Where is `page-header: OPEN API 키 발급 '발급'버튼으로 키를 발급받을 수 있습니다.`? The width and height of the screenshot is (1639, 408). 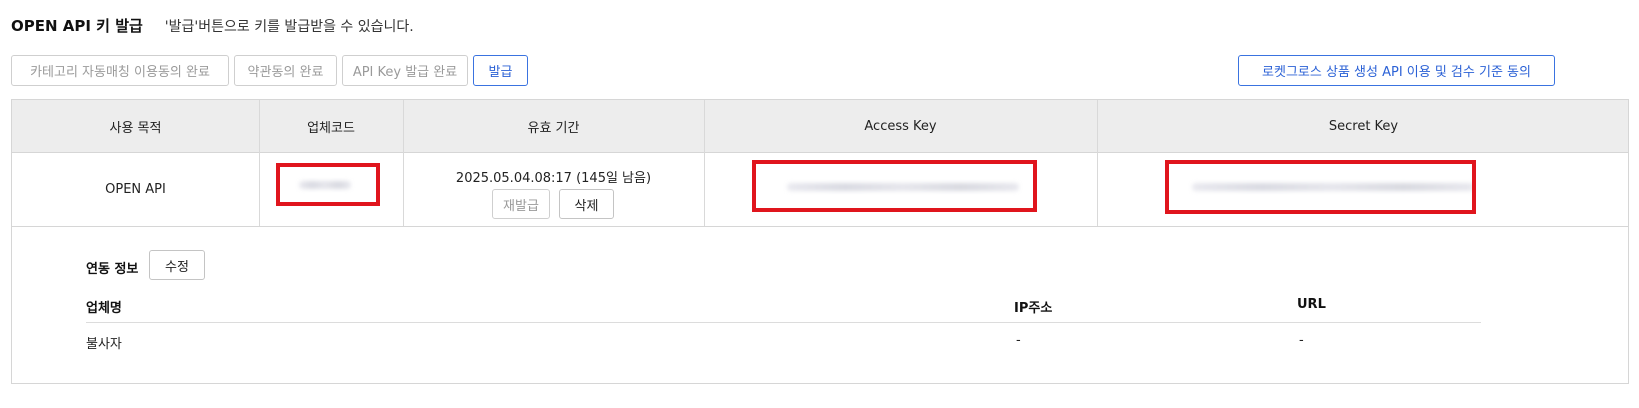
page-header: OPEN API 키 발급 '발급'버튼으로 키를 발급받을 수 있습니다. is located at coordinates (212, 25).